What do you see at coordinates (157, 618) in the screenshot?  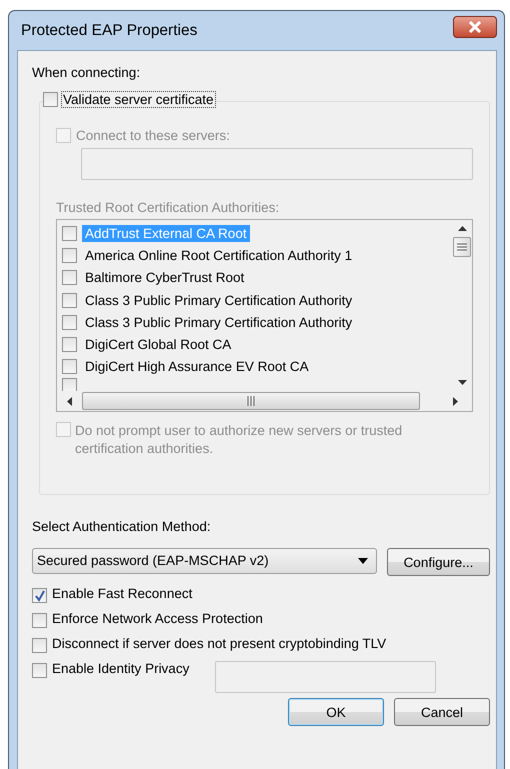 I see `checkbox-label: Enforce Network Access Protection` at bounding box center [157, 618].